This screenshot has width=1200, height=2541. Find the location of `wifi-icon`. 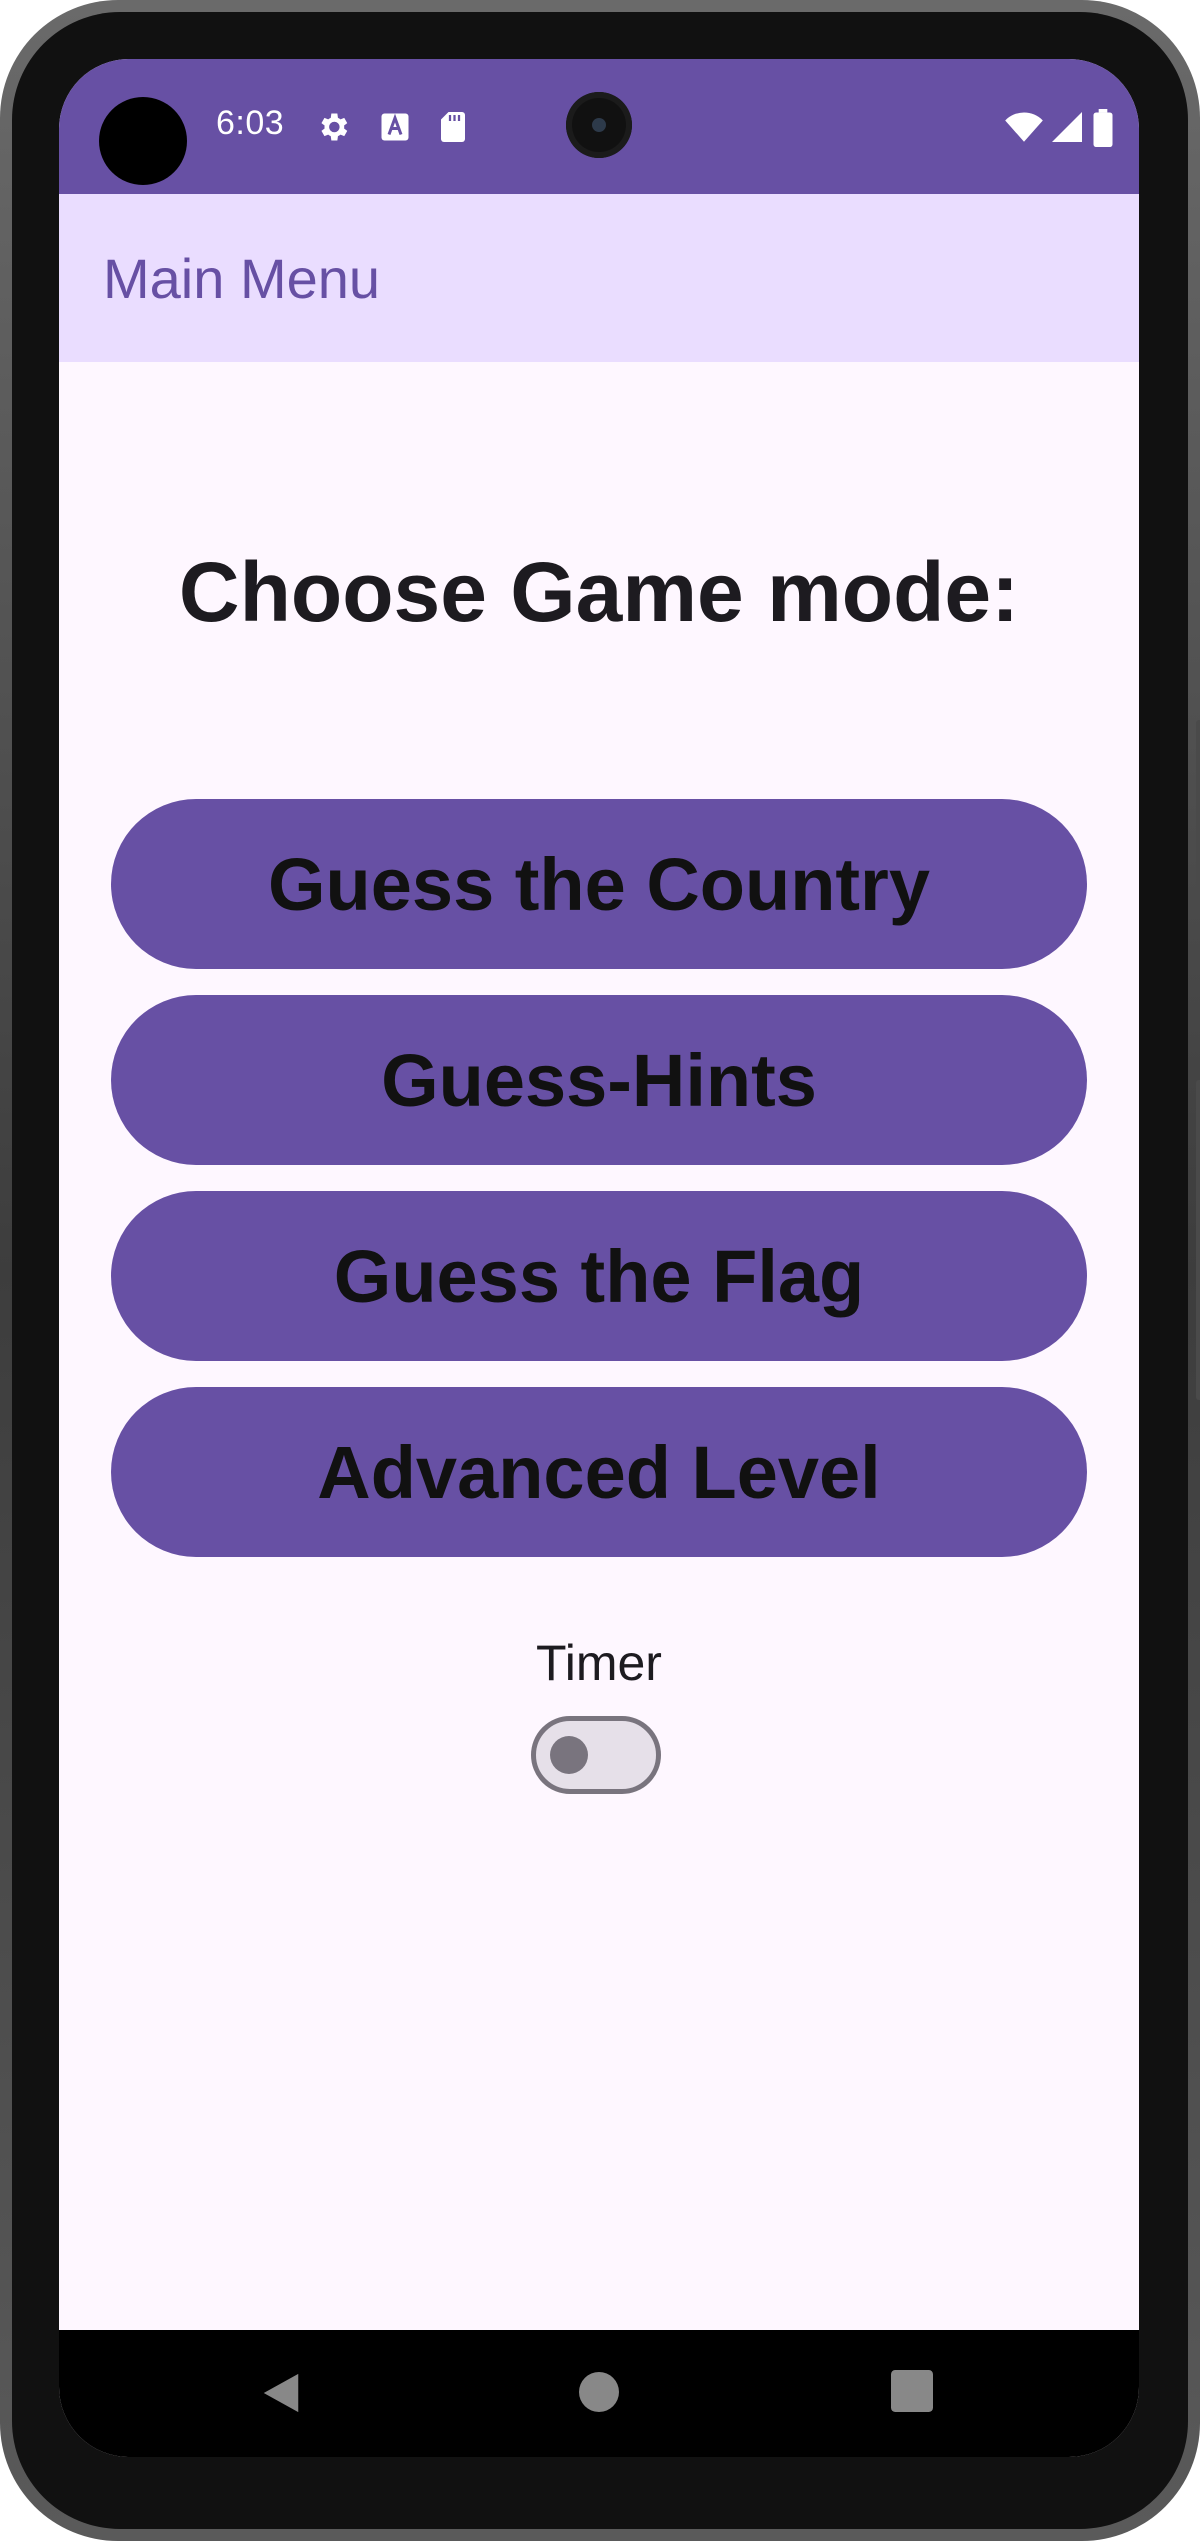

wifi-icon is located at coordinates (1024, 127).